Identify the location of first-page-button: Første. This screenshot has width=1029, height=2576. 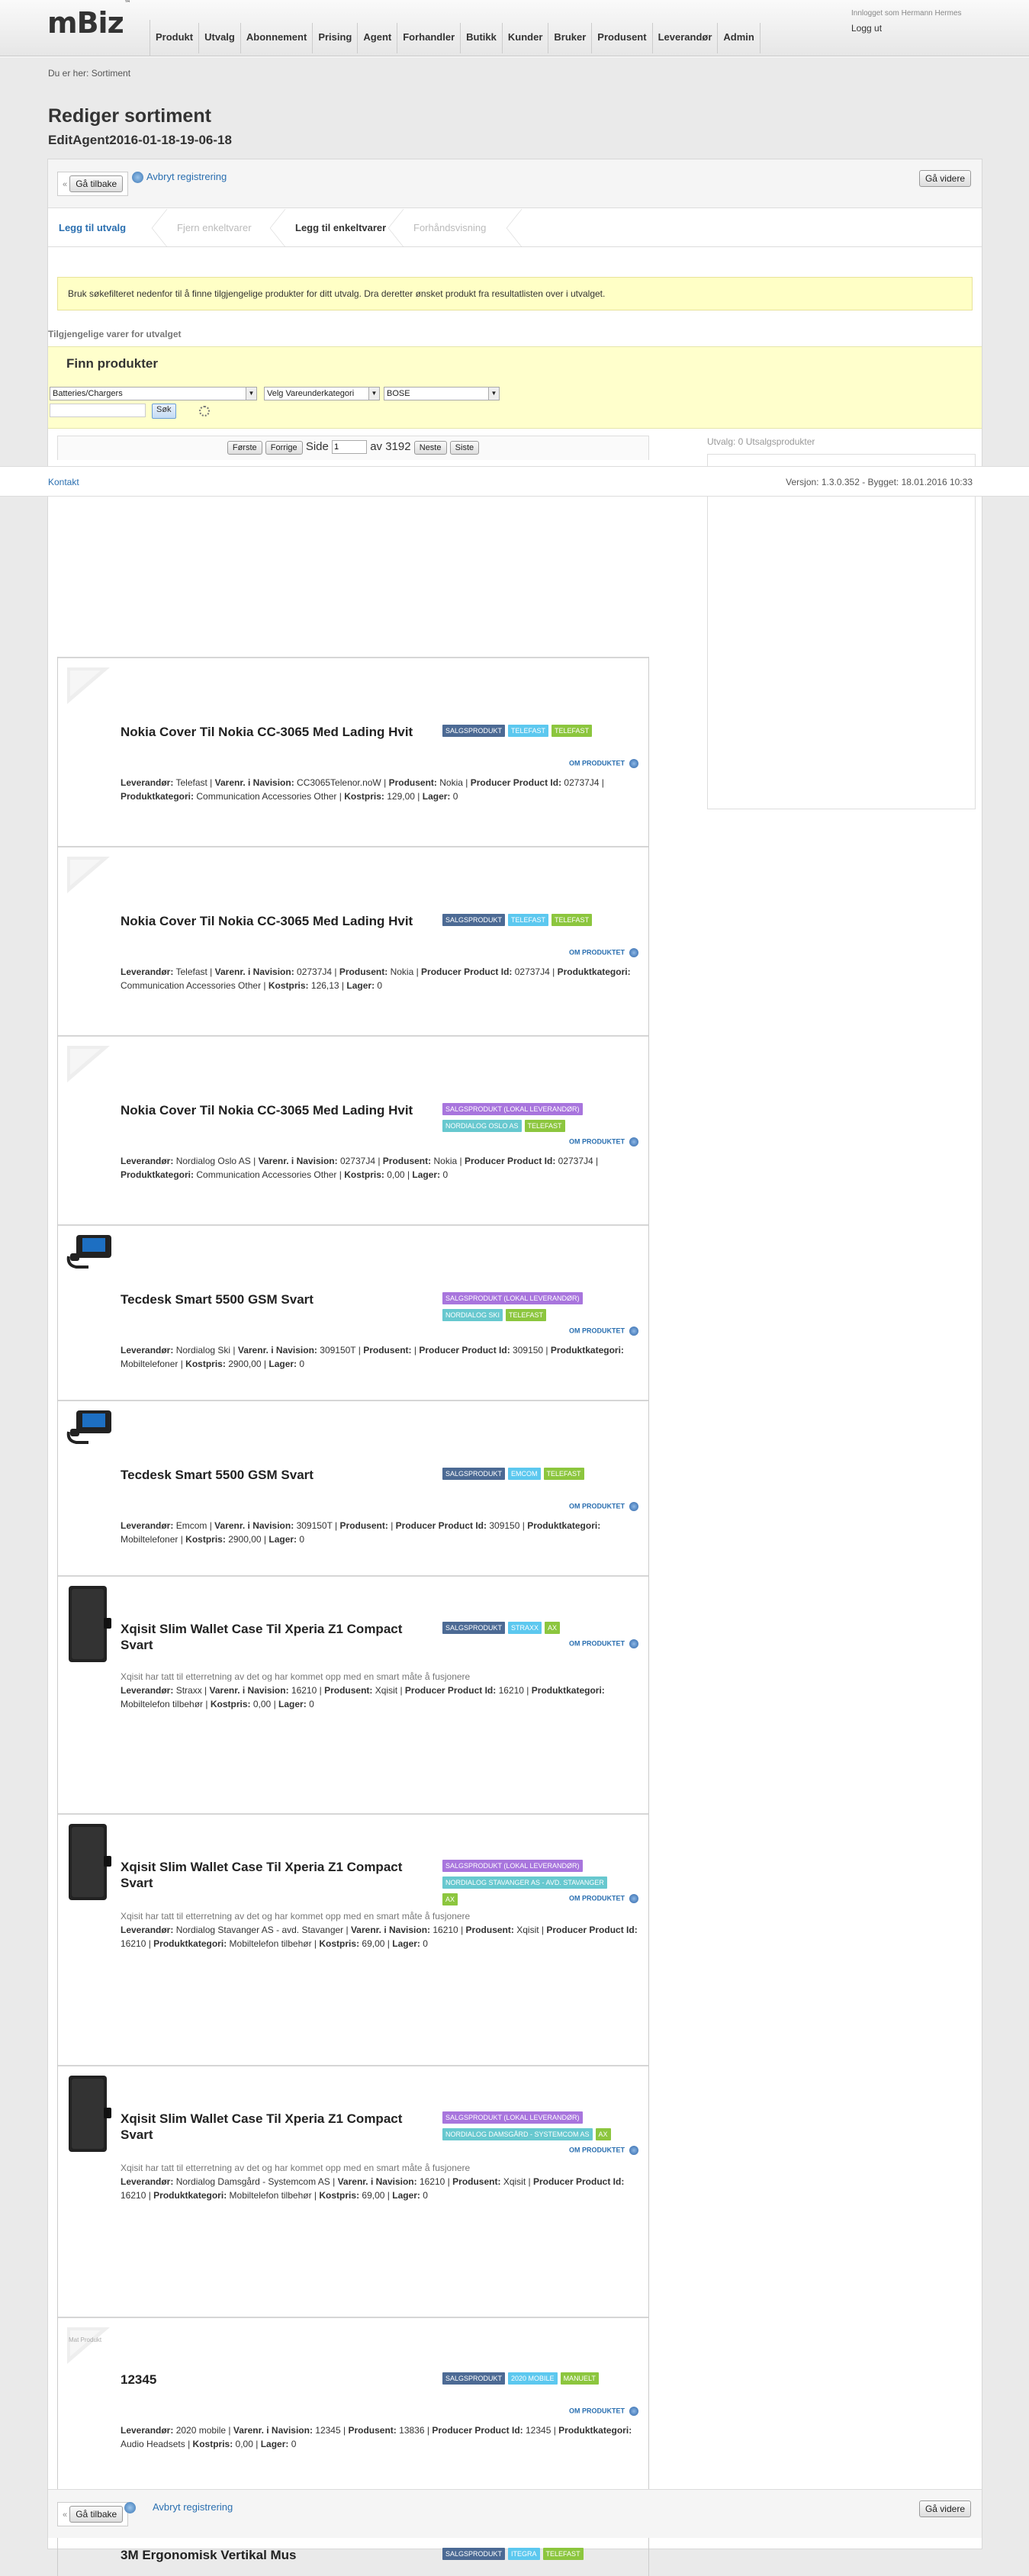
(244, 448).